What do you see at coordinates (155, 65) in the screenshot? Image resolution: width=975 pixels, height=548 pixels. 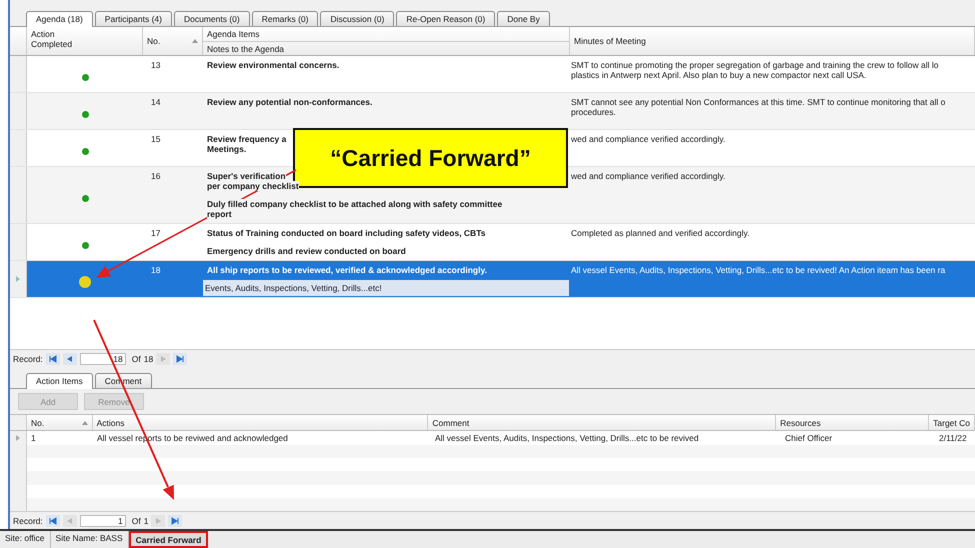 I see `table-cell: 13` at bounding box center [155, 65].